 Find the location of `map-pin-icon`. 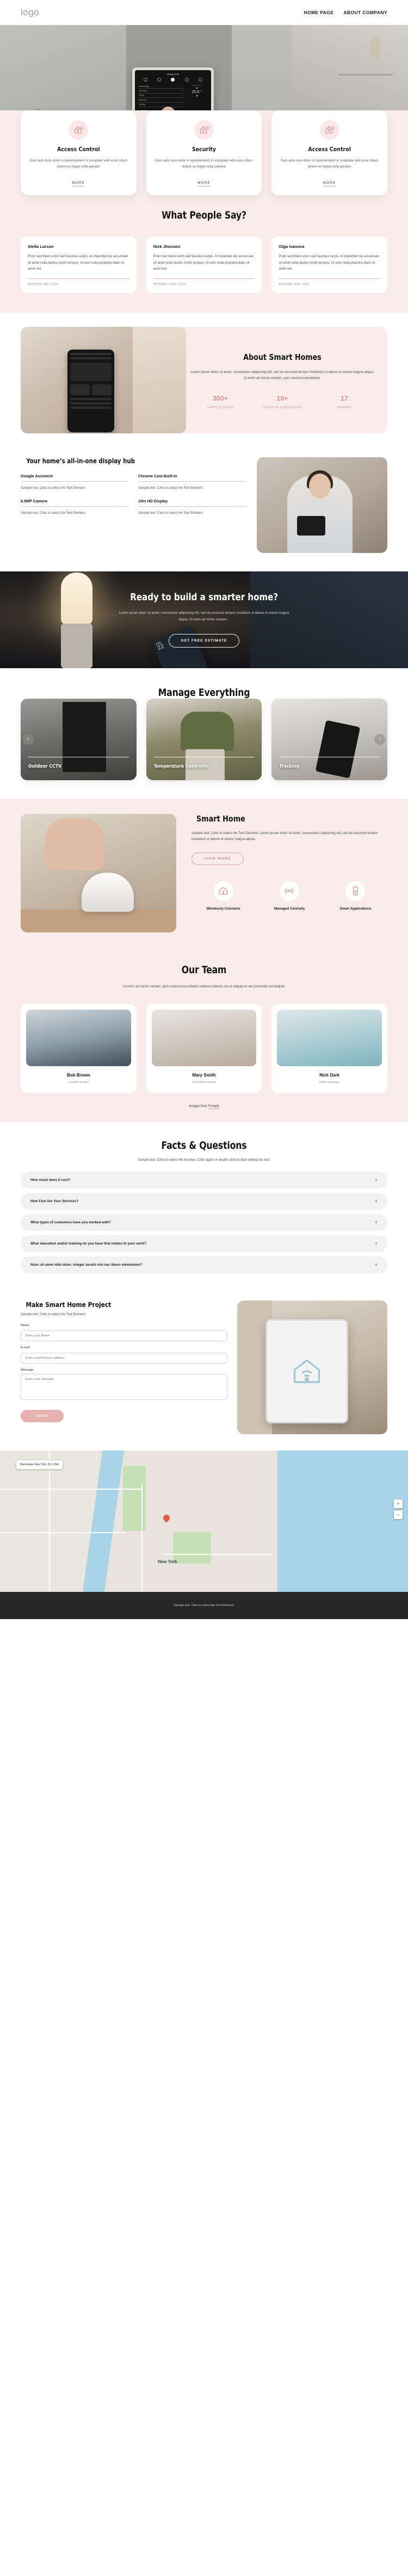

map-pin-icon is located at coordinates (166, 1517).